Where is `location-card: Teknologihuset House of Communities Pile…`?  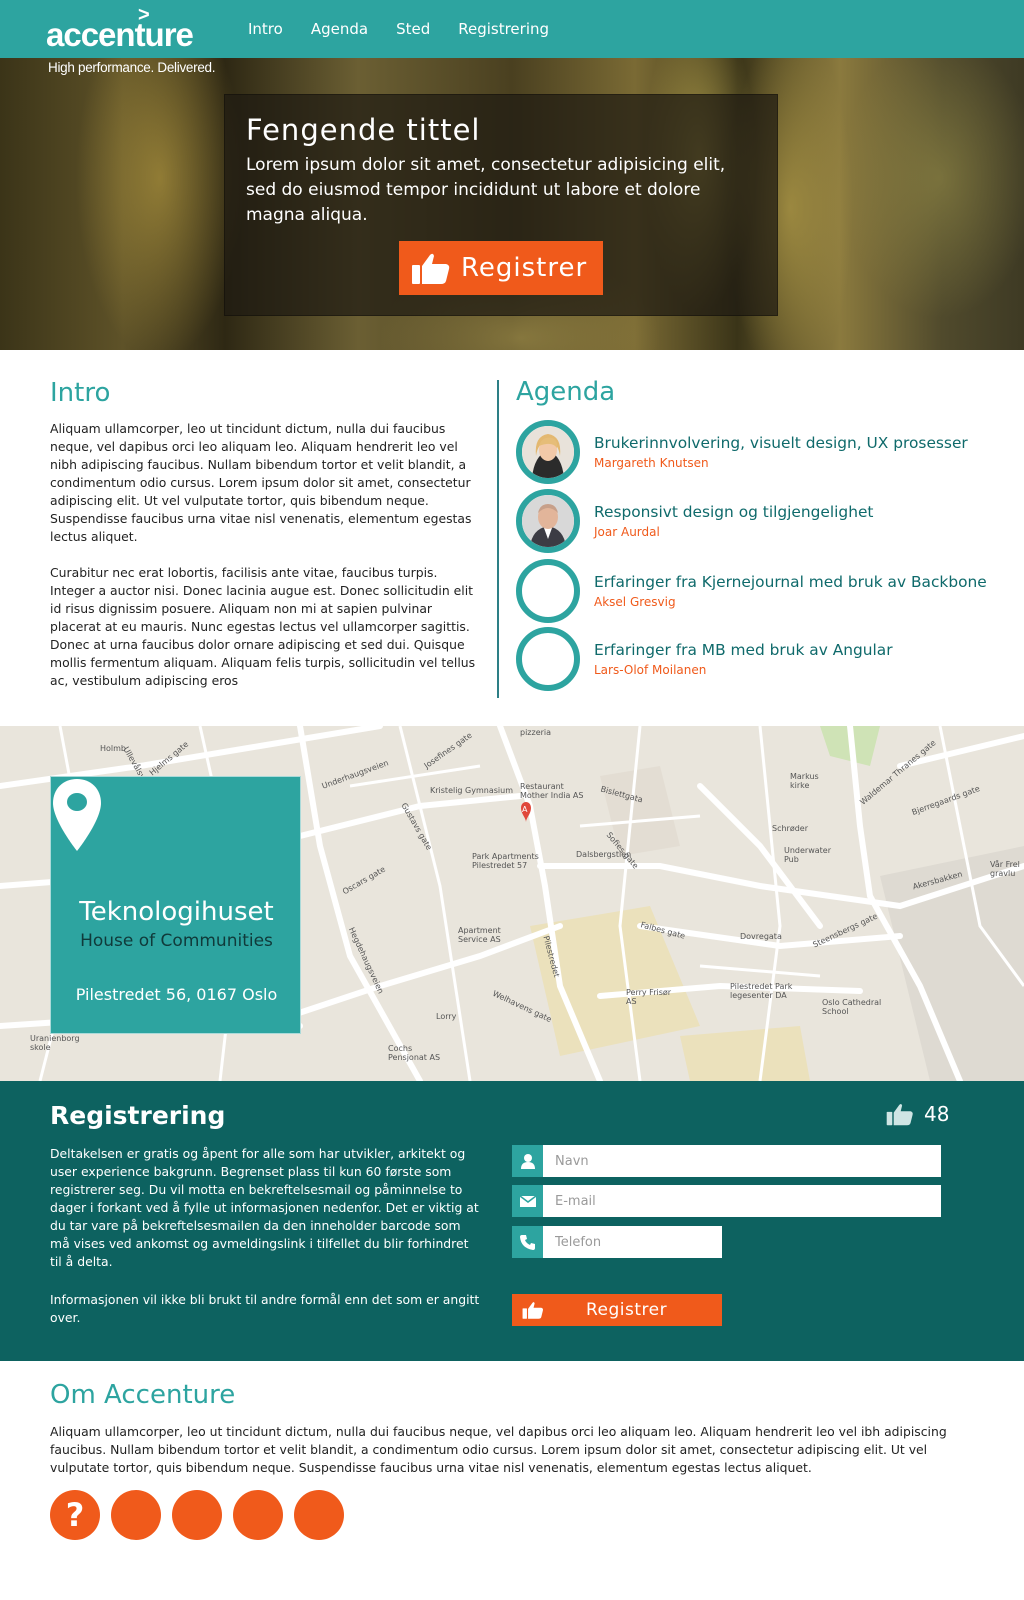
location-card: Teknologihuset House of Communities Pile… is located at coordinates (175, 905).